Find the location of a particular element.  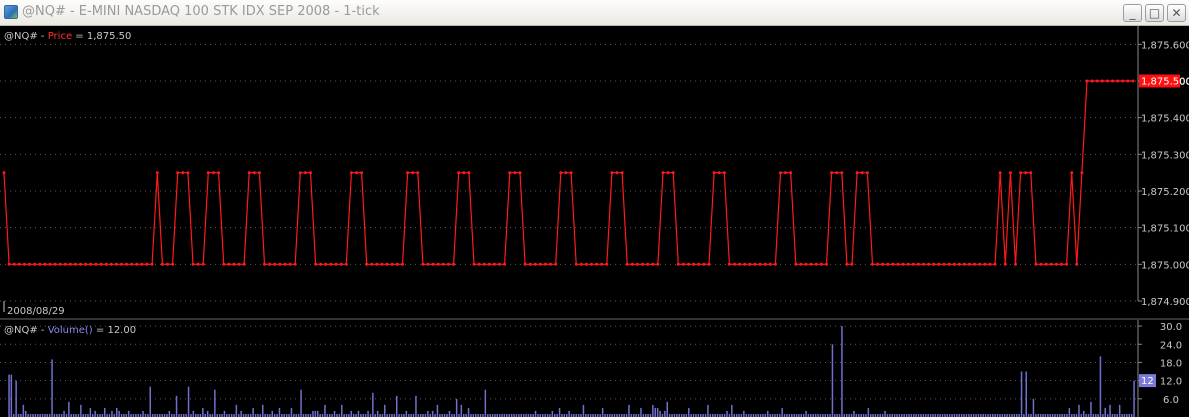

price-last-value-tag-text: 1,875.500 is located at coordinates (1165, 82).